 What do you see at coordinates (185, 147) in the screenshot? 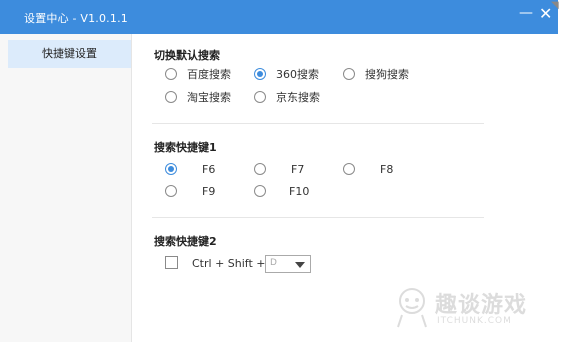
I see `section-title-hotkey1: 搜索快捷键1` at bounding box center [185, 147].